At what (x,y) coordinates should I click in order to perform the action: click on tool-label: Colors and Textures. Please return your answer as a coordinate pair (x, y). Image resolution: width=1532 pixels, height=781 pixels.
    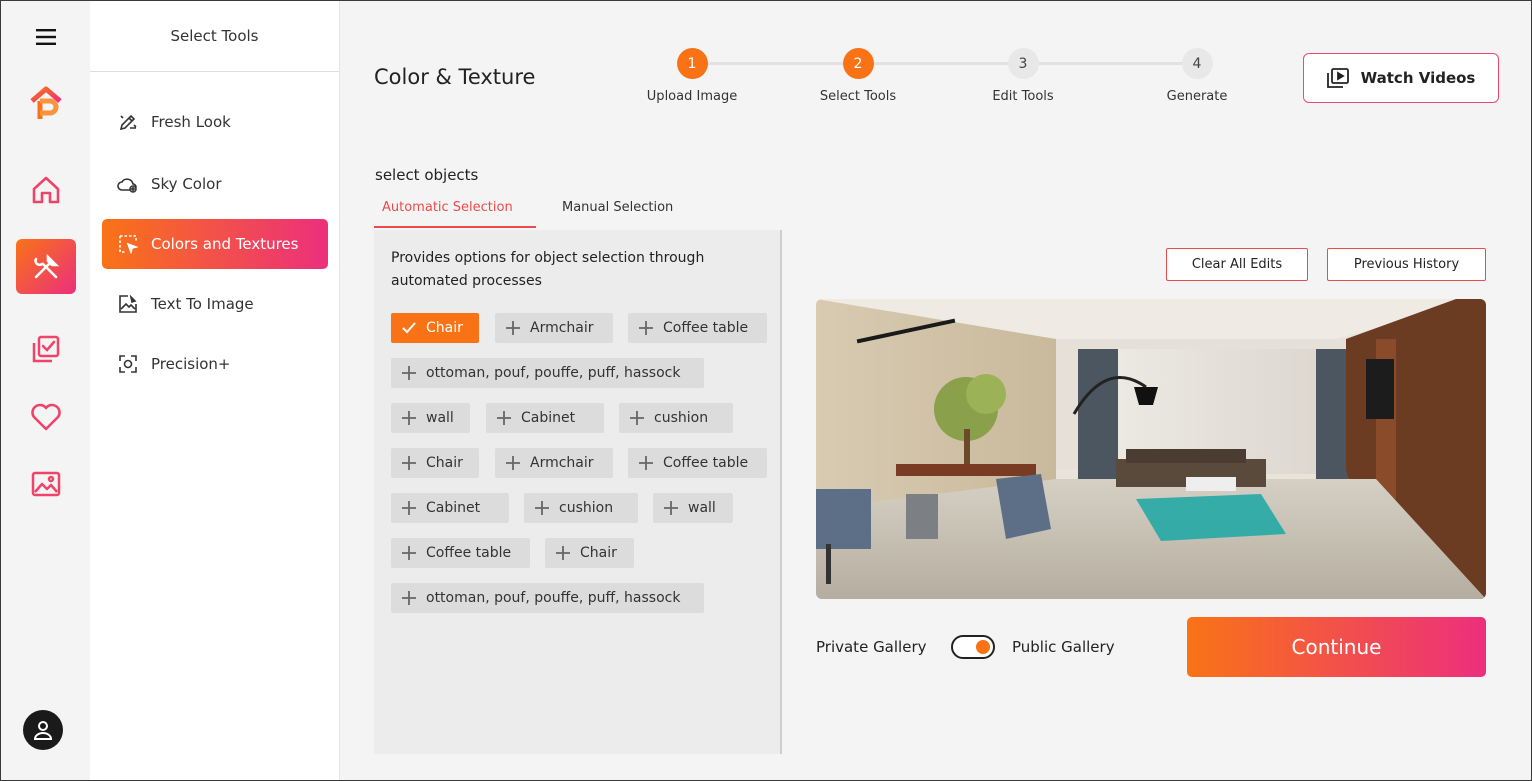
    Looking at the image, I should click on (225, 244).